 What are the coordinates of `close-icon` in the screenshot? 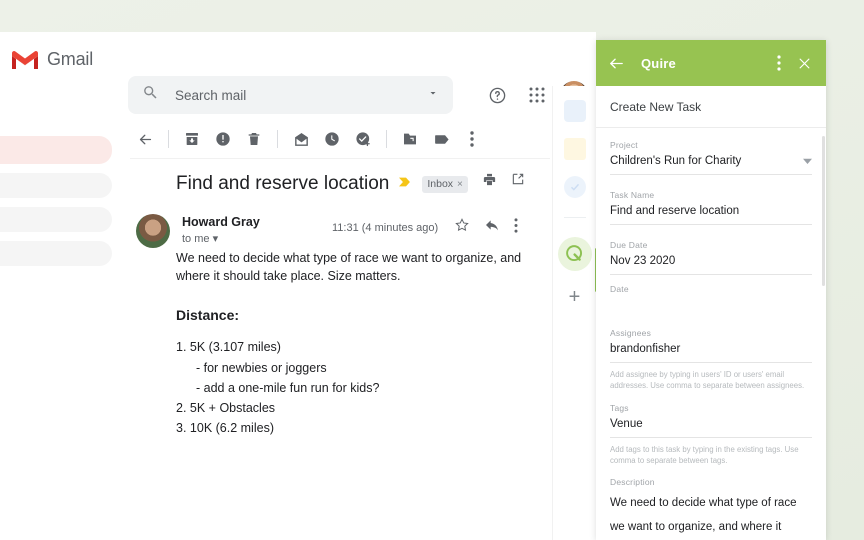 It's located at (804, 63).